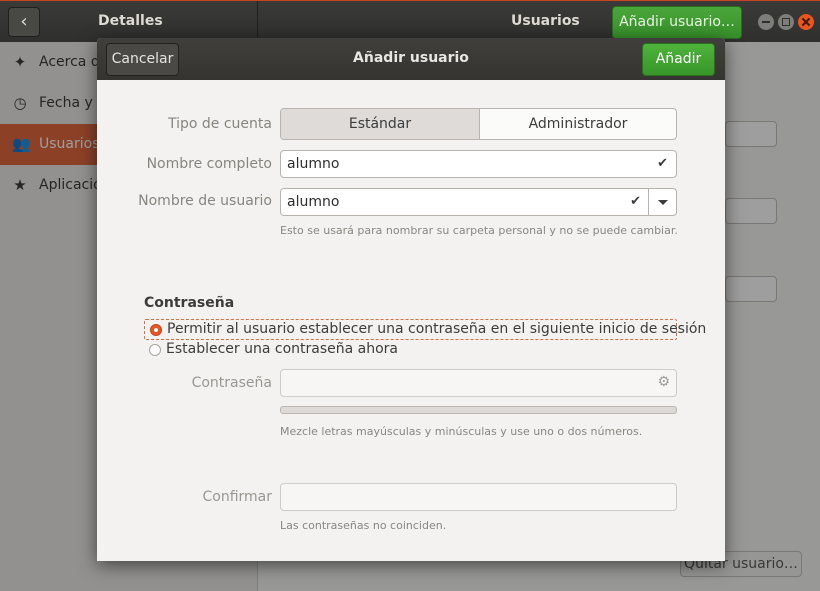 This screenshot has height=591, width=820. What do you see at coordinates (363, 525) in the screenshot?
I see `confirm-hint: Las contraseñas no coinciden.` at bounding box center [363, 525].